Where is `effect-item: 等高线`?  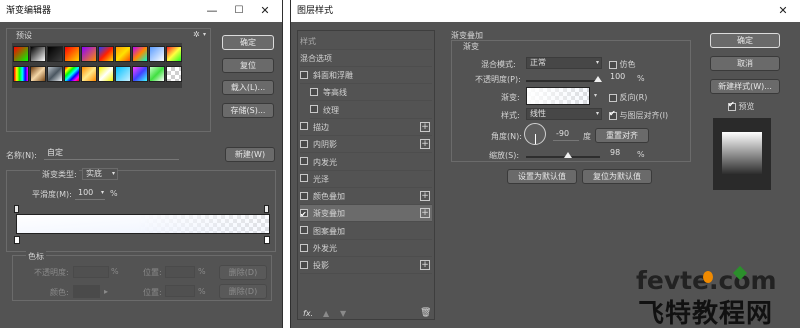
effect-item: 等高线 is located at coordinates (371, 93).